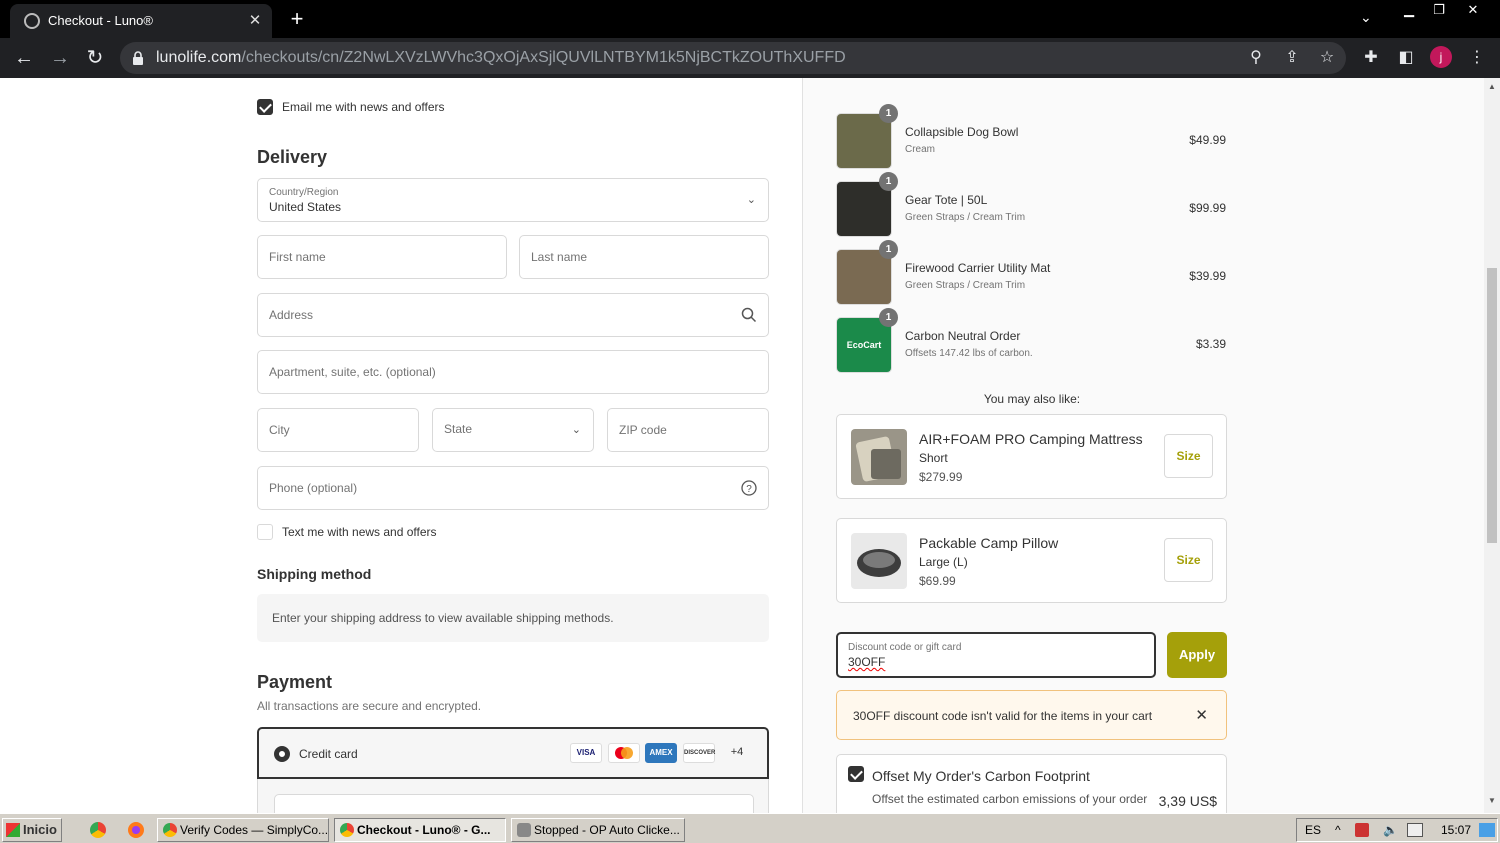 The image size is (1500, 843). I want to click on monitor-icon, so click(1415, 830).